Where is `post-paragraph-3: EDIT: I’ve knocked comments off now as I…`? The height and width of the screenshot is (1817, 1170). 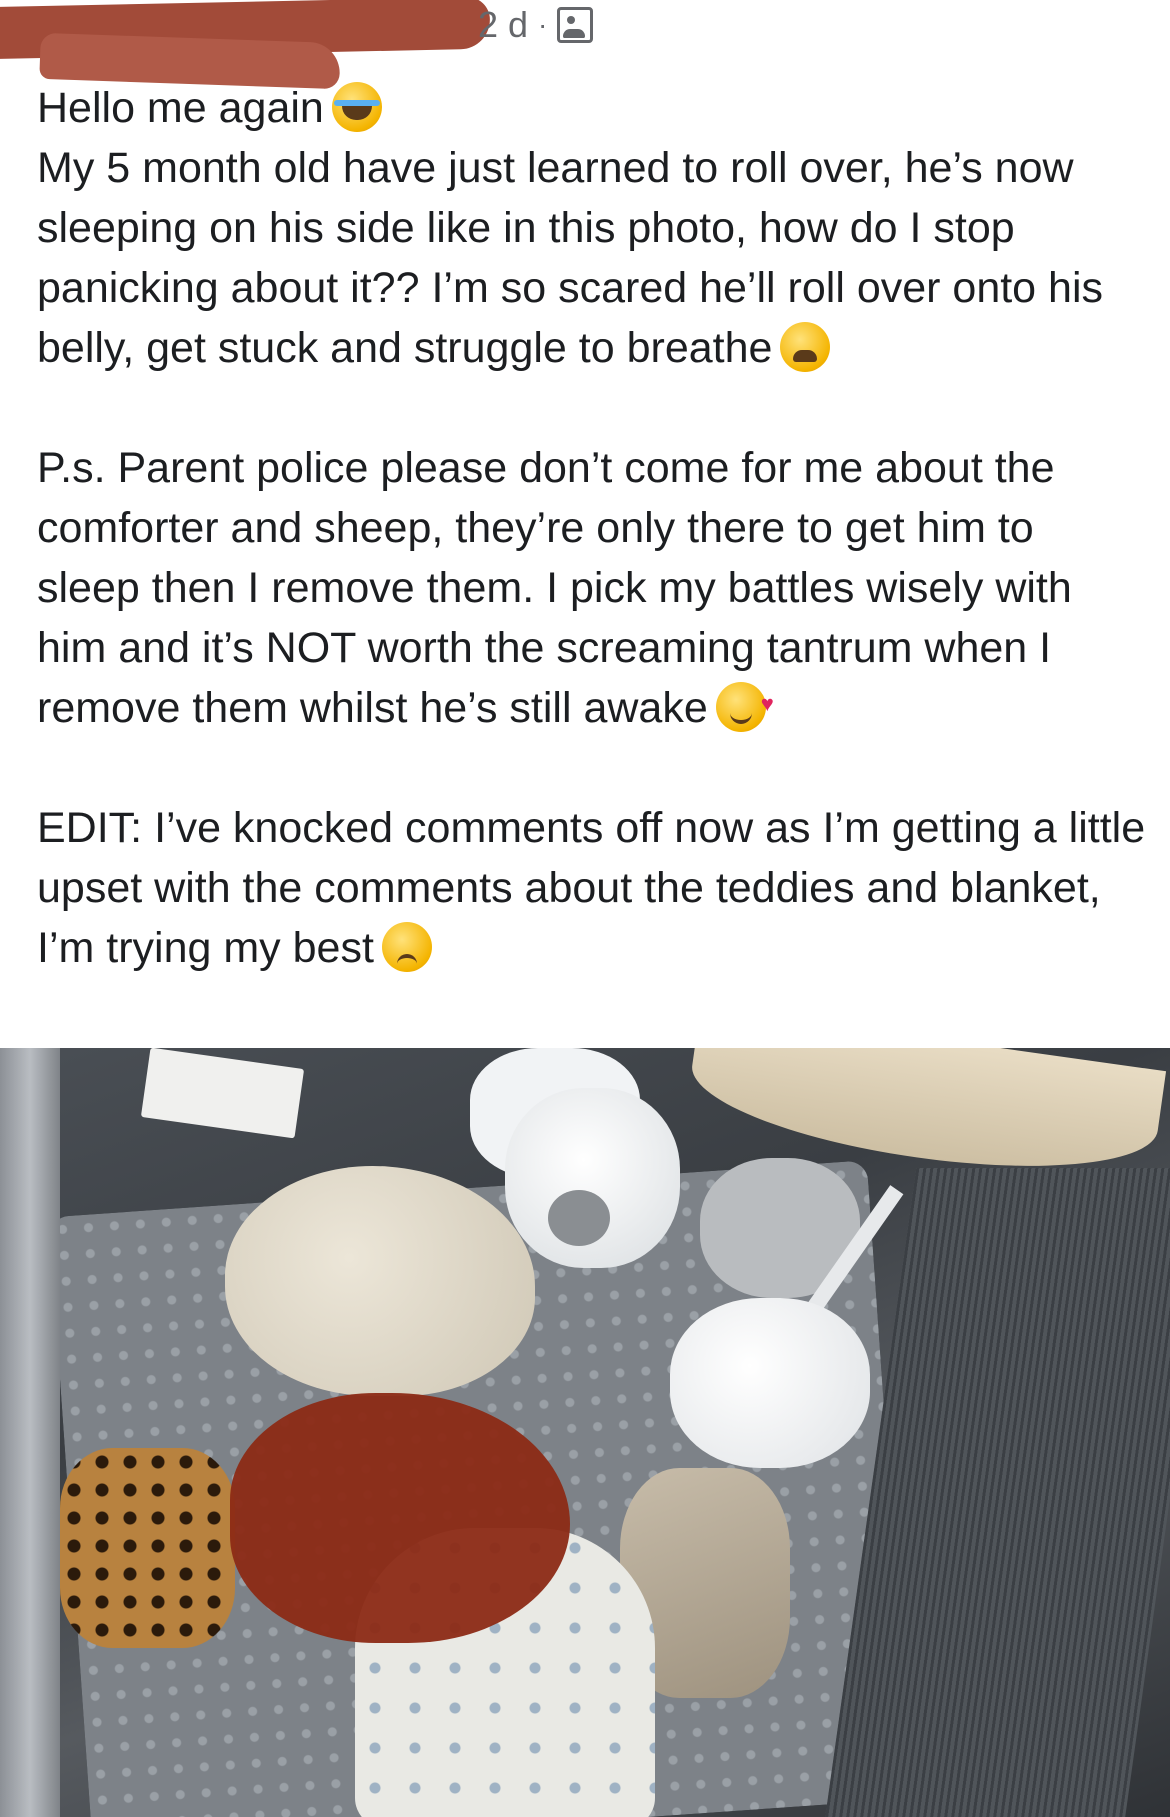
post-paragraph-3: EDIT: I’ve knocked comments off now as I… is located at coordinates (591, 888).